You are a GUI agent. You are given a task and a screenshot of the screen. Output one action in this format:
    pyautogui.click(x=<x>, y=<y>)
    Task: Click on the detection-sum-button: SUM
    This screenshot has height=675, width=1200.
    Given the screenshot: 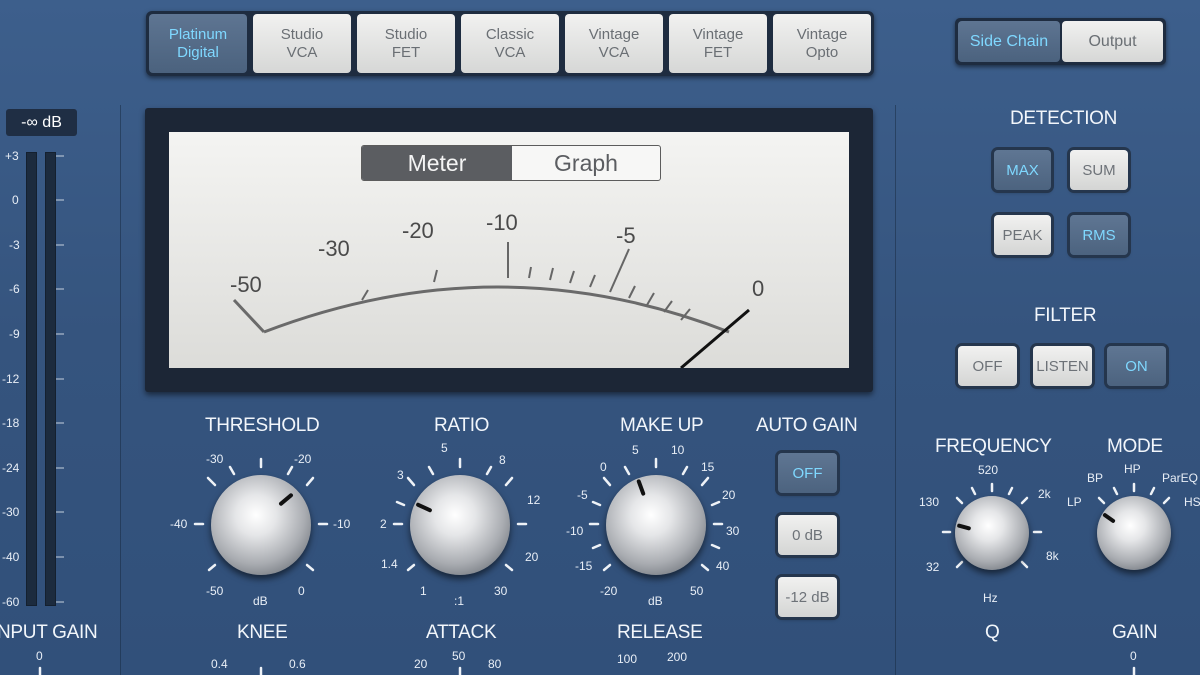 What is the action you would take?
    pyautogui.click(x=1099, y=170)
    